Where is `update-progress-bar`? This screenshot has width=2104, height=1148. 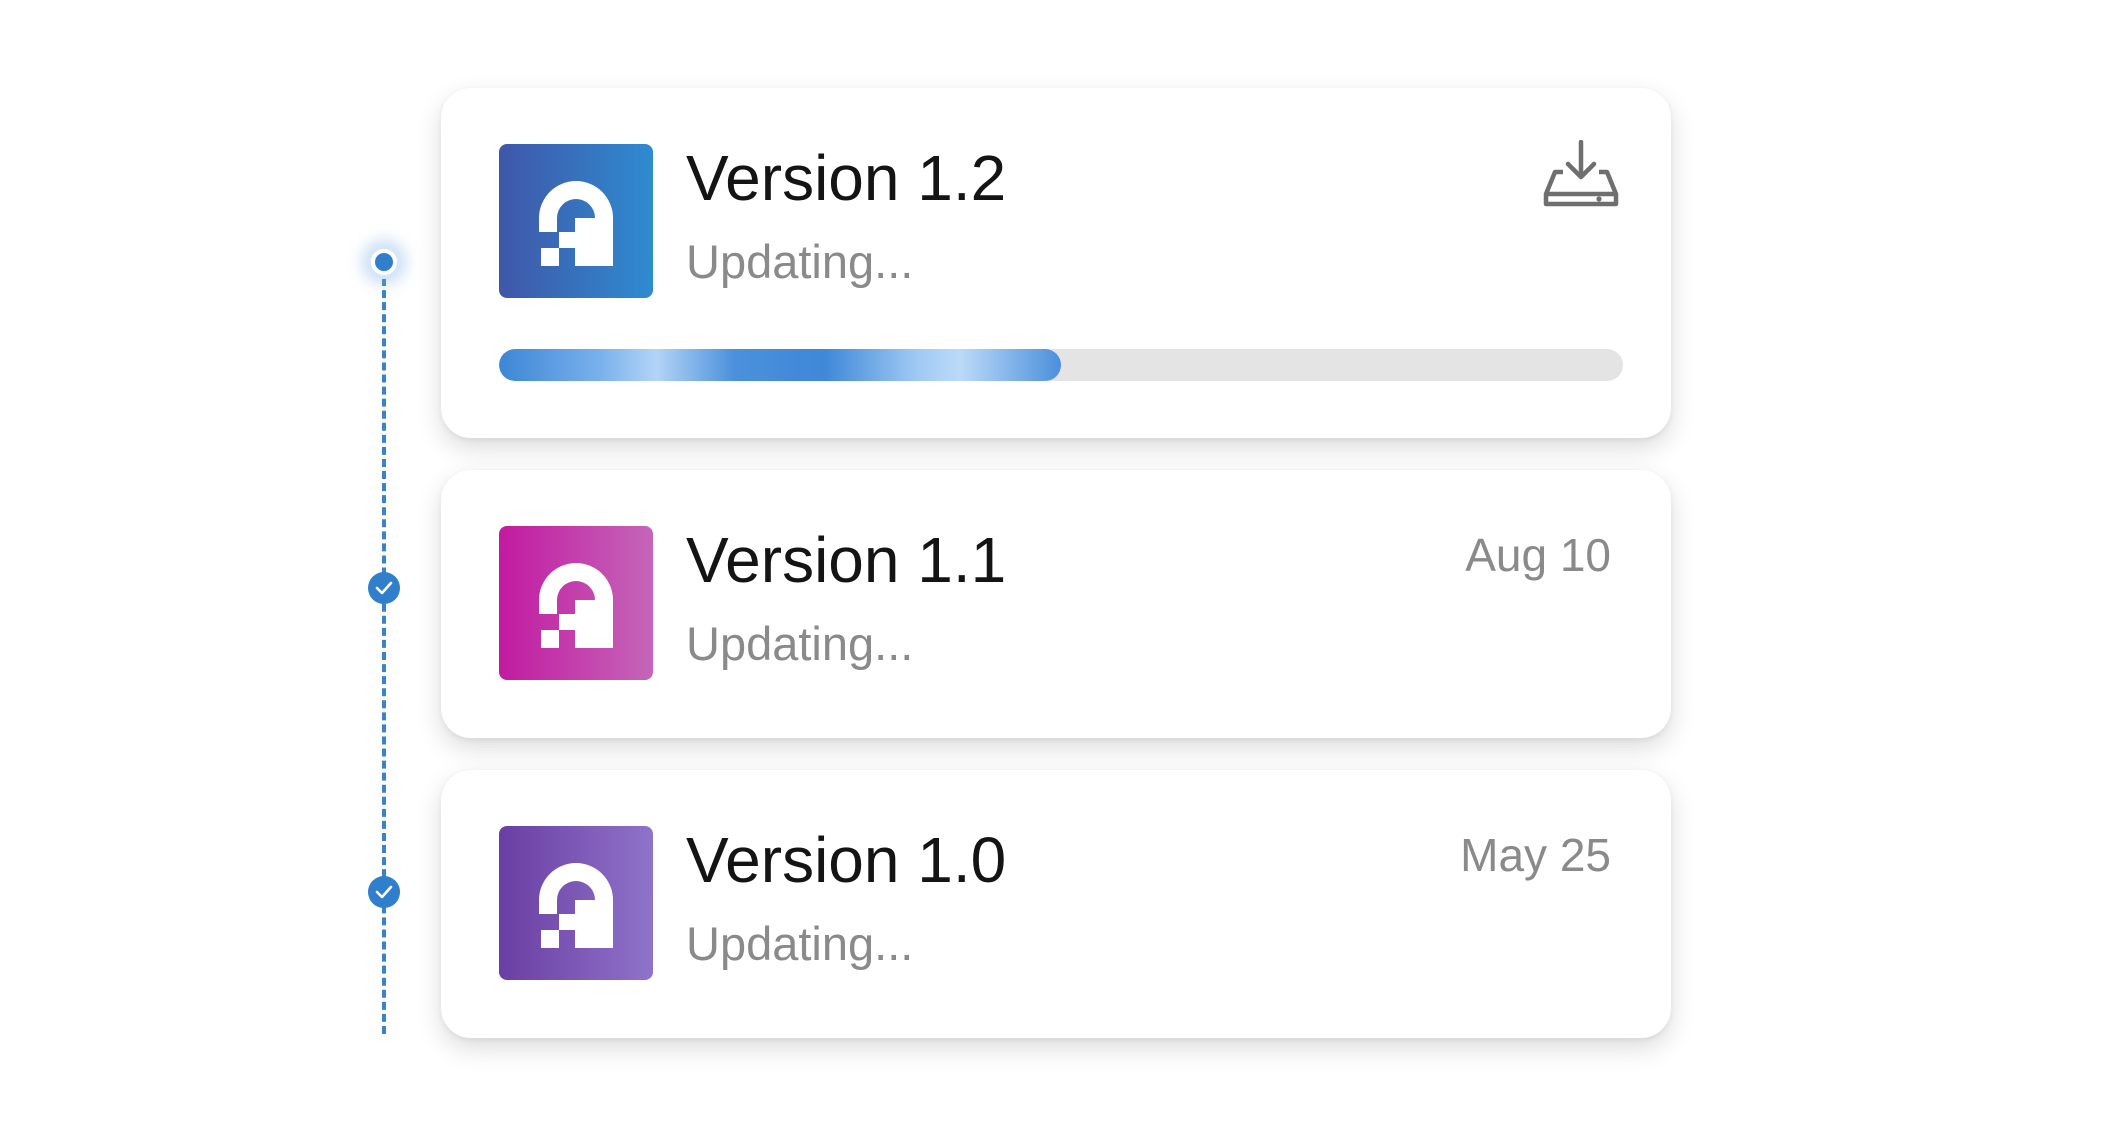
update-progress-bar is located at coordinates (1061, 365).